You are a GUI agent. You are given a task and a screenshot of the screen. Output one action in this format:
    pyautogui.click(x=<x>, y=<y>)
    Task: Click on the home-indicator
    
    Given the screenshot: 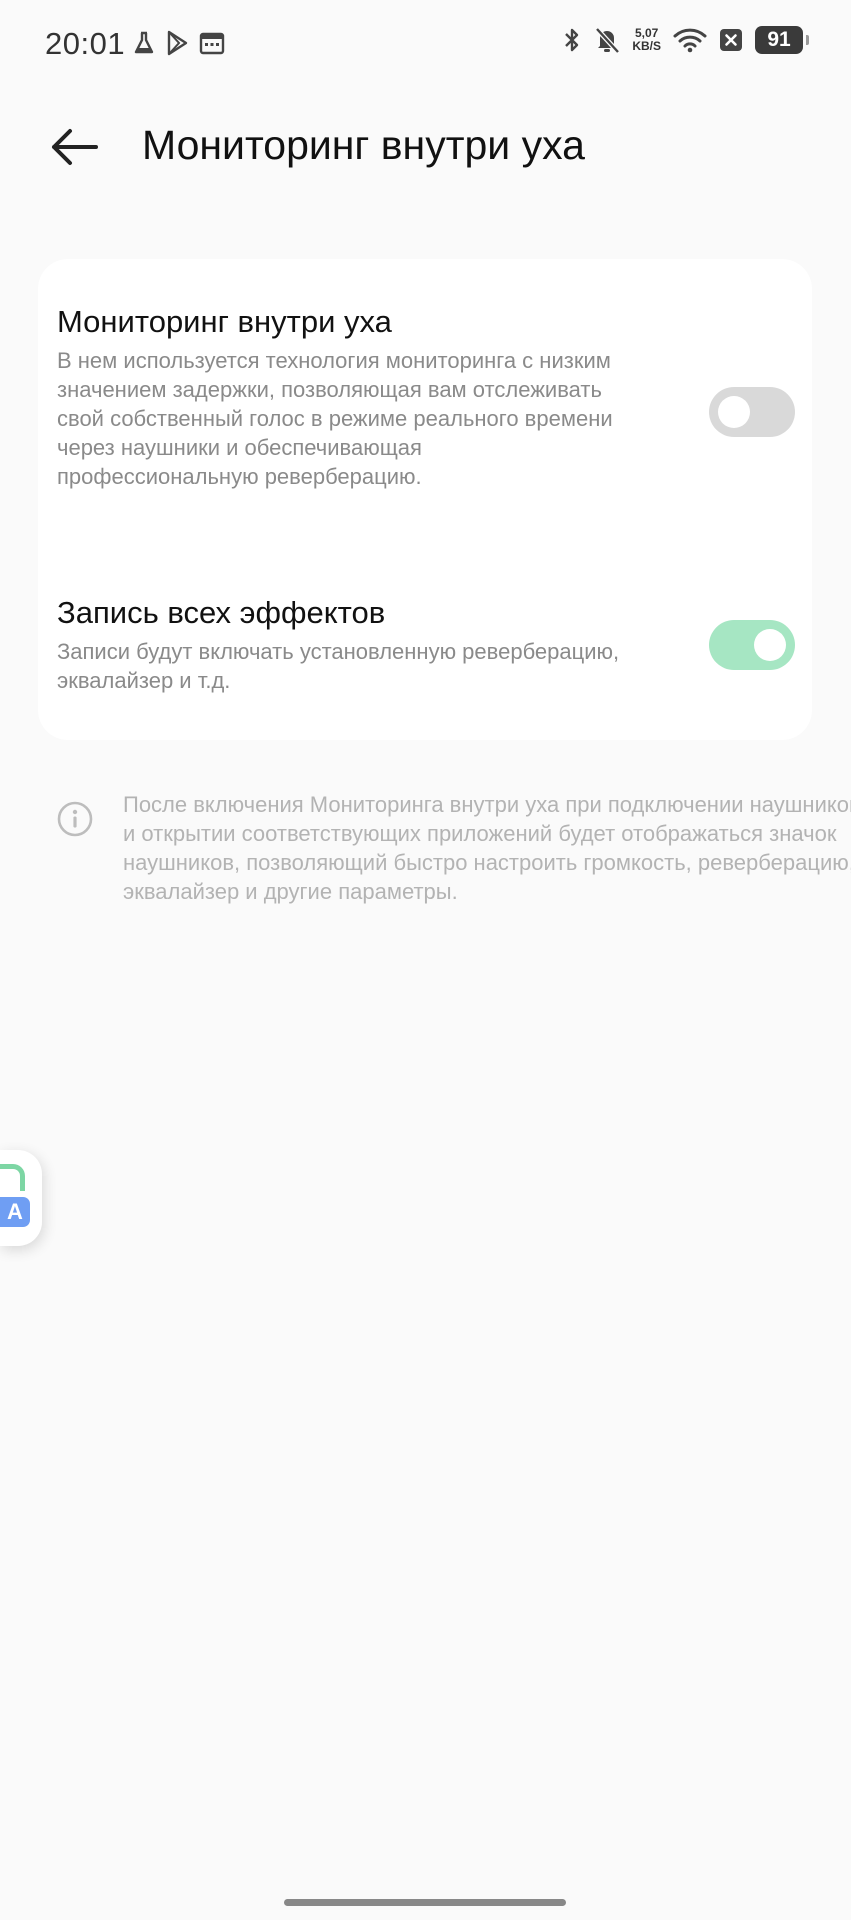 What is the action you would take?
    pyautogui.click(x=425, y=1902)
    